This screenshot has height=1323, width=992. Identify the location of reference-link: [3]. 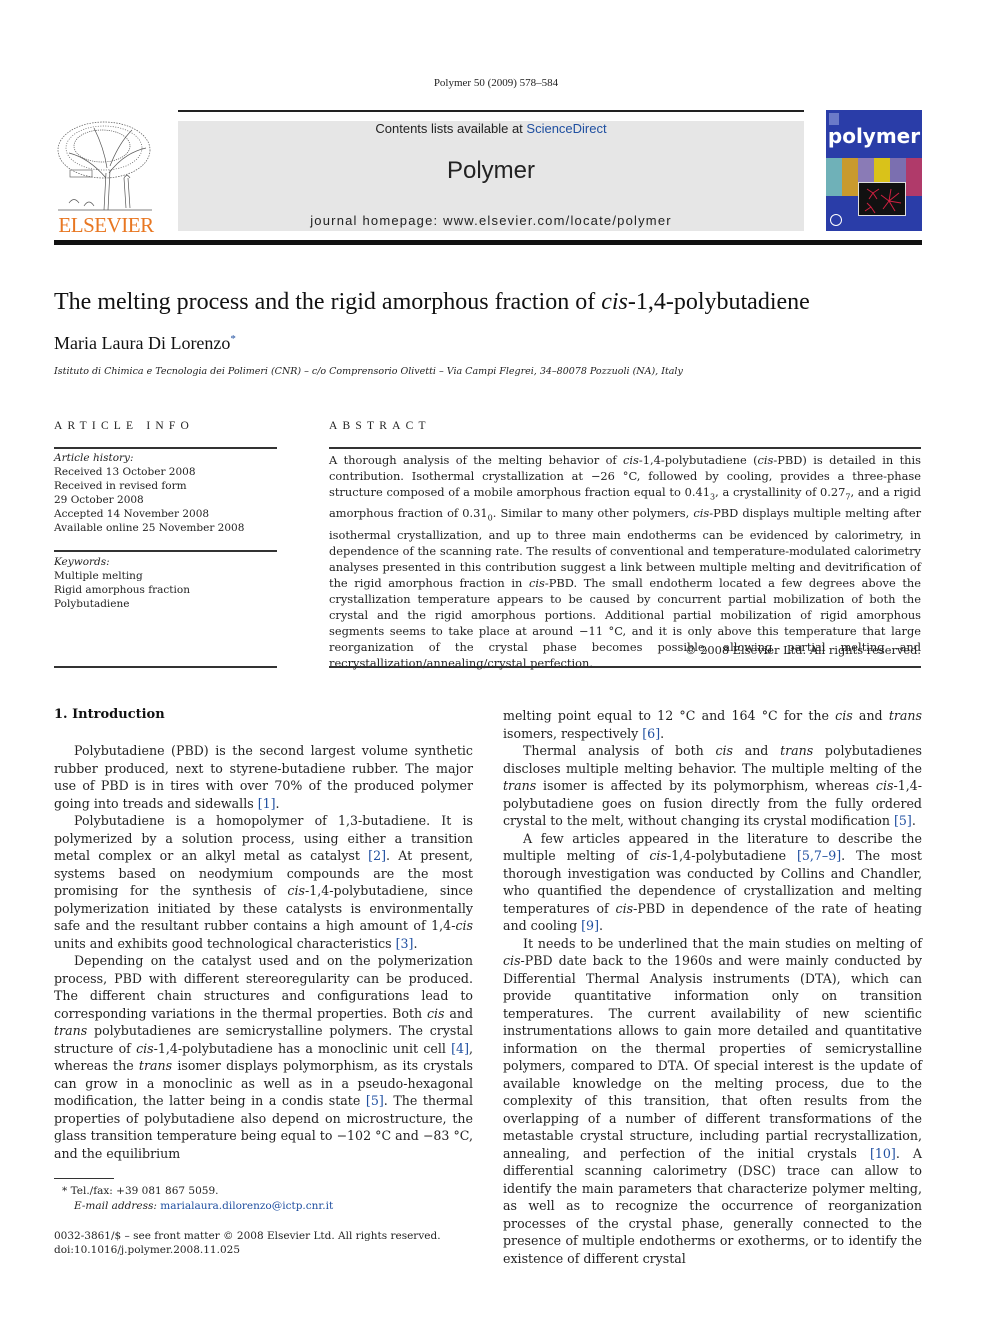
(405, 943).